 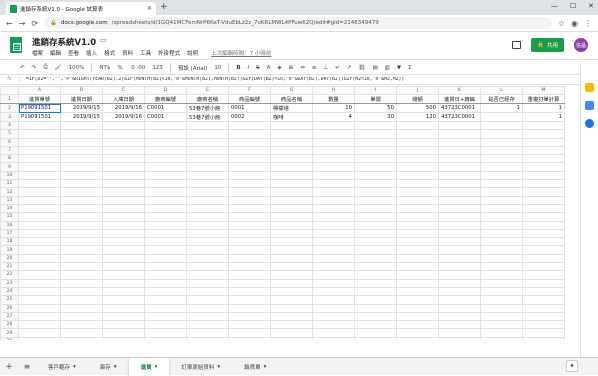 I want to click on column-header: L, so click(x=501, y=90).